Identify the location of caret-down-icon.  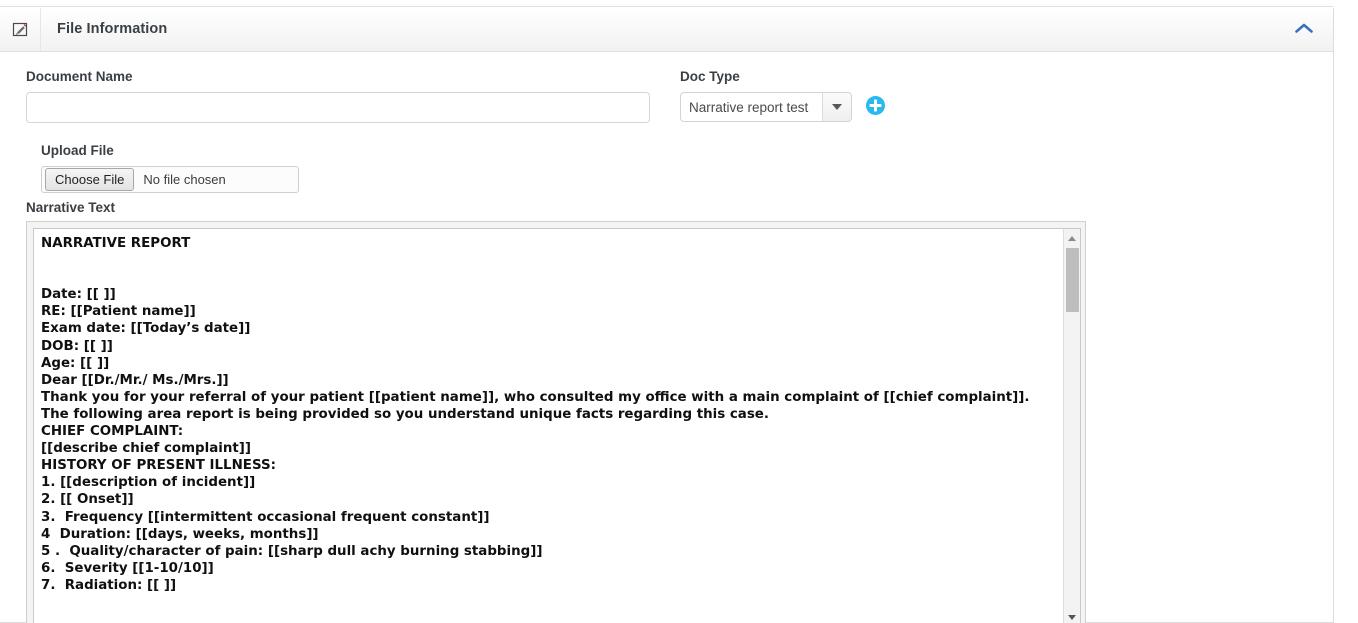
(837, 107).